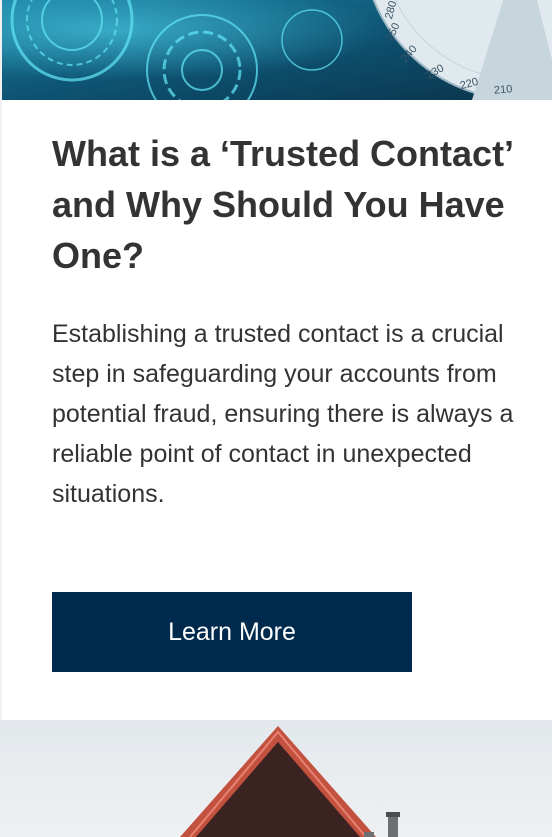 Image resolution: width=552 pixels, height=837 pixels. I want to click on dial-tick-label: 280, so click(391, 10).